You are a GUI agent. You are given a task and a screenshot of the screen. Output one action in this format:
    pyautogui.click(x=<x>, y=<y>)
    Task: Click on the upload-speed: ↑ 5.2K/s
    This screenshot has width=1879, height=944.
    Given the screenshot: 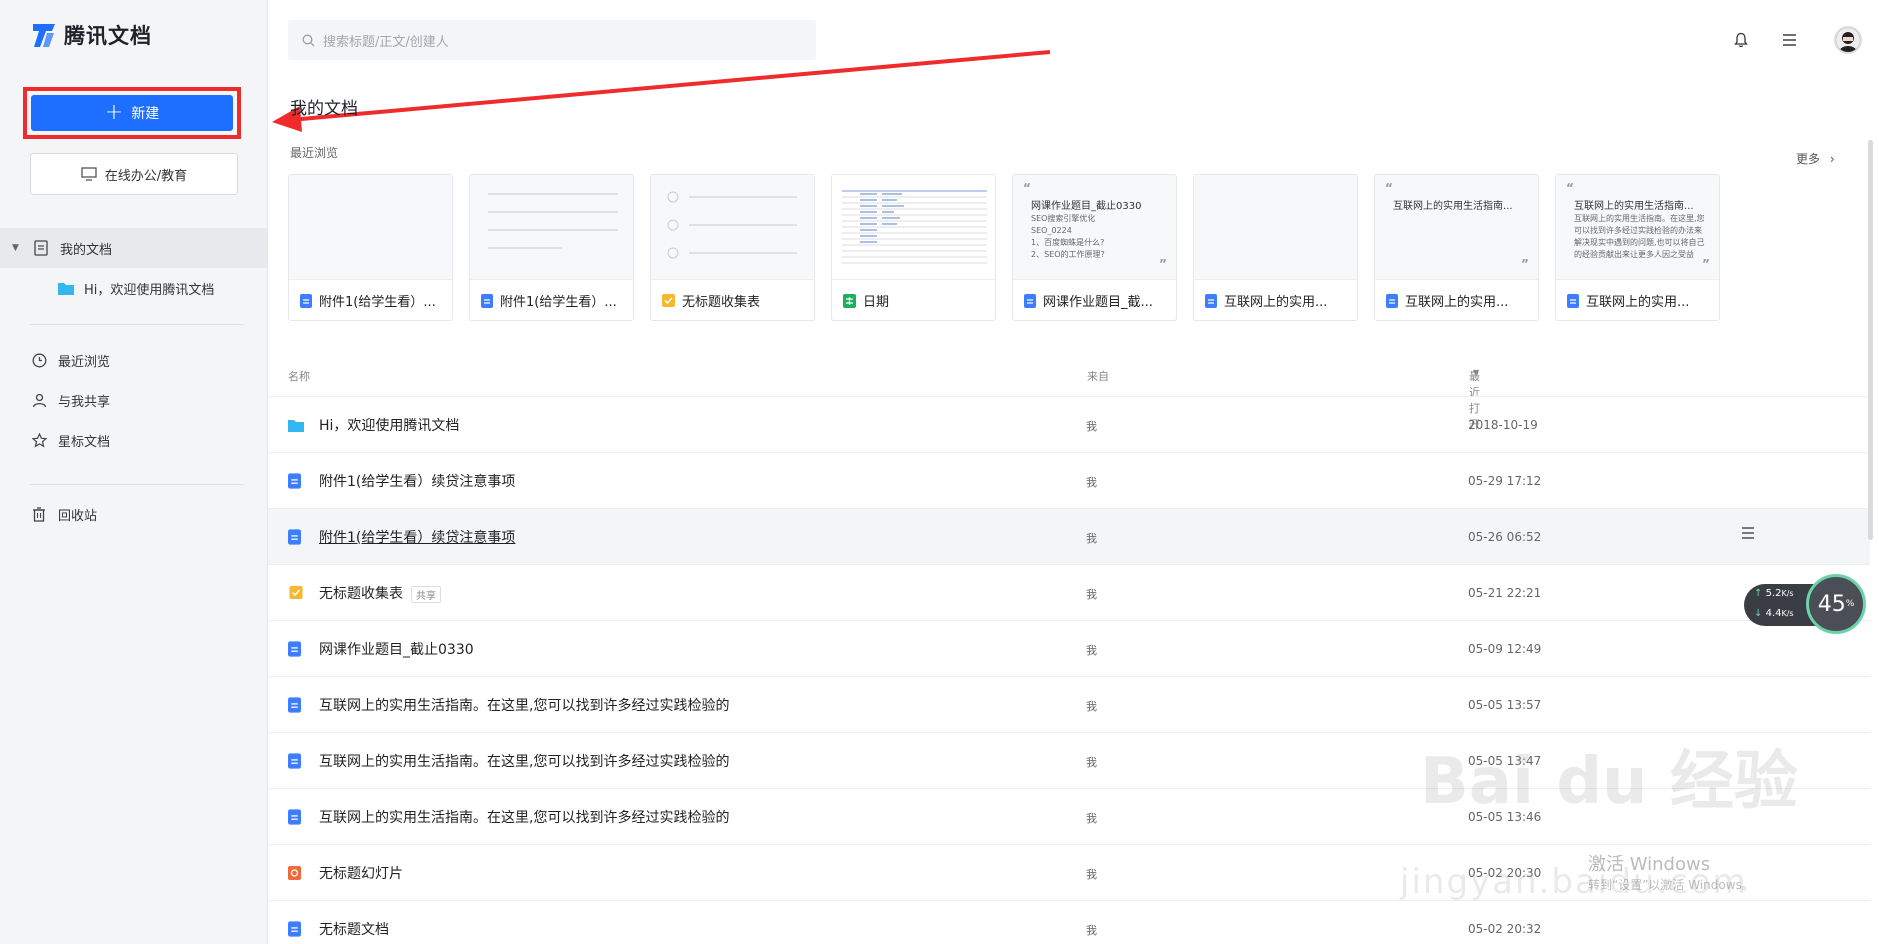 What is the action you would take?
    pyautogui.click(x=1774, y=593)
    